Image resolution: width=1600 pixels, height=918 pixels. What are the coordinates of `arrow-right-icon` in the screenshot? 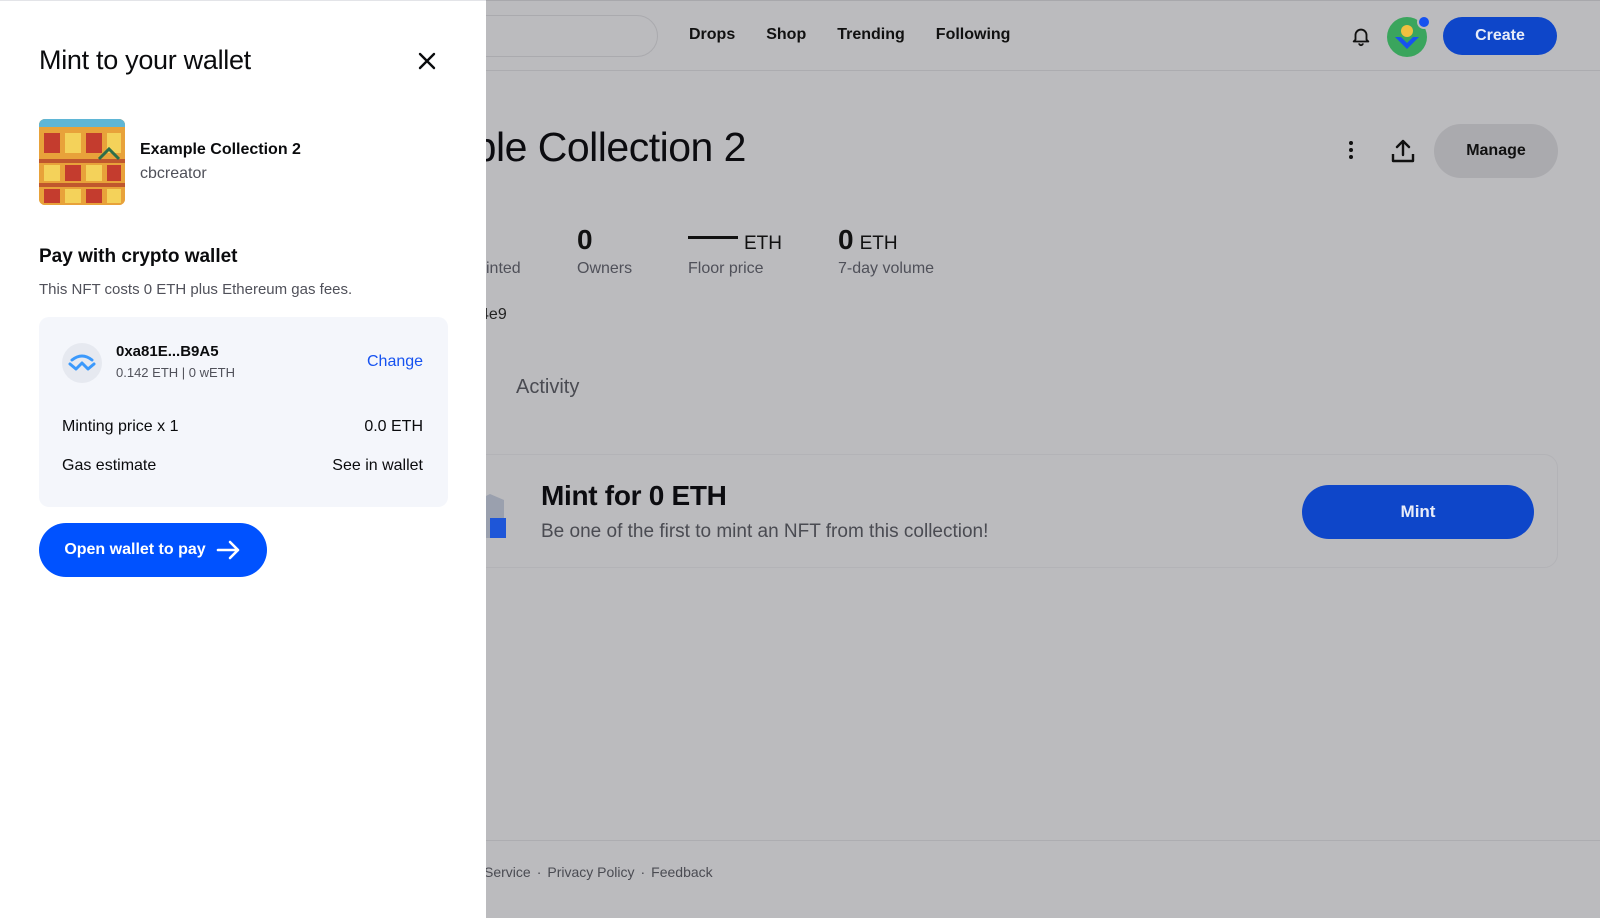 It's located at (227, 550).